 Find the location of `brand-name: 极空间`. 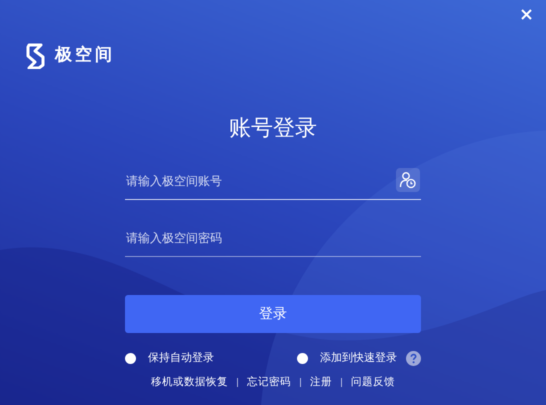

brand-name: 极空间 is located at coordinates (85, 56).